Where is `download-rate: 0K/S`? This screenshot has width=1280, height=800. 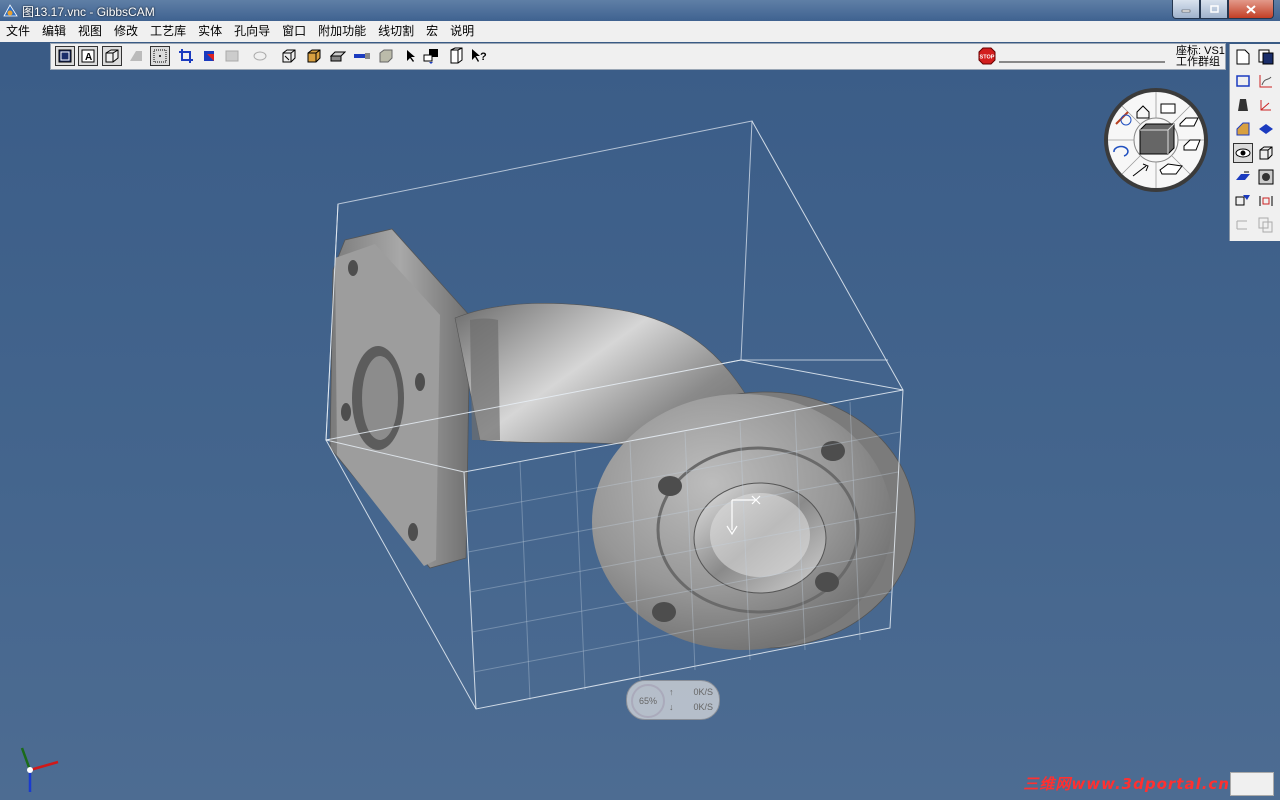 download-rate: 0K/S is located at coordinates (703, 707).